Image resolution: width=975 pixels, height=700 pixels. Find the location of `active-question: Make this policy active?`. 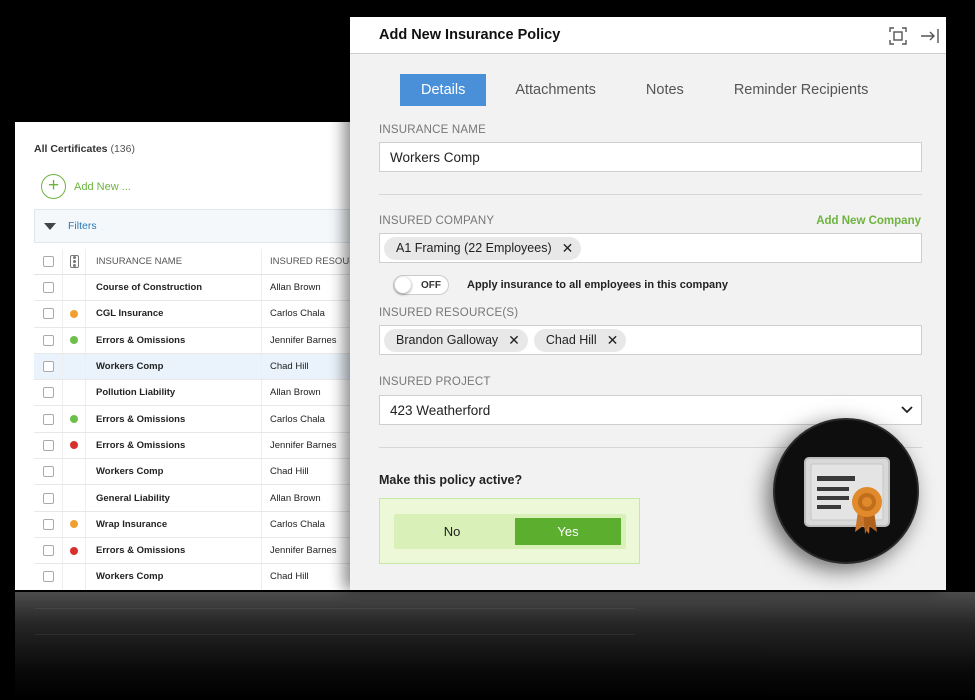

active-question: Make this policy active? is located at coordinates (451, 480).